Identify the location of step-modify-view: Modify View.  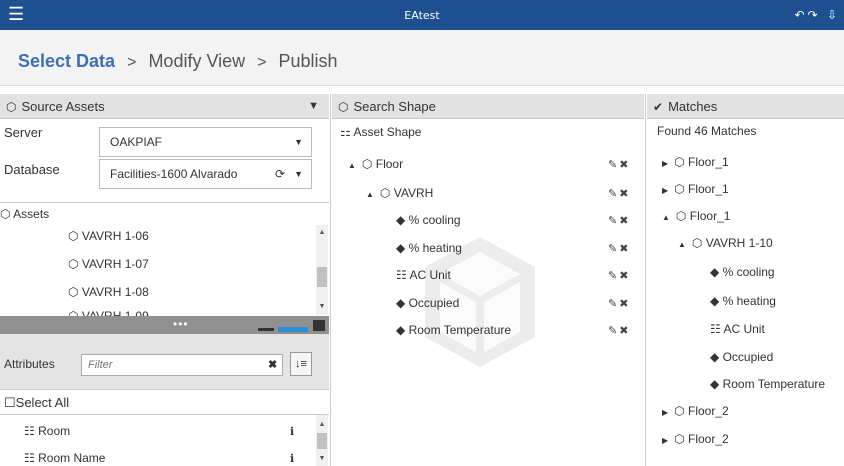
(196, 61).